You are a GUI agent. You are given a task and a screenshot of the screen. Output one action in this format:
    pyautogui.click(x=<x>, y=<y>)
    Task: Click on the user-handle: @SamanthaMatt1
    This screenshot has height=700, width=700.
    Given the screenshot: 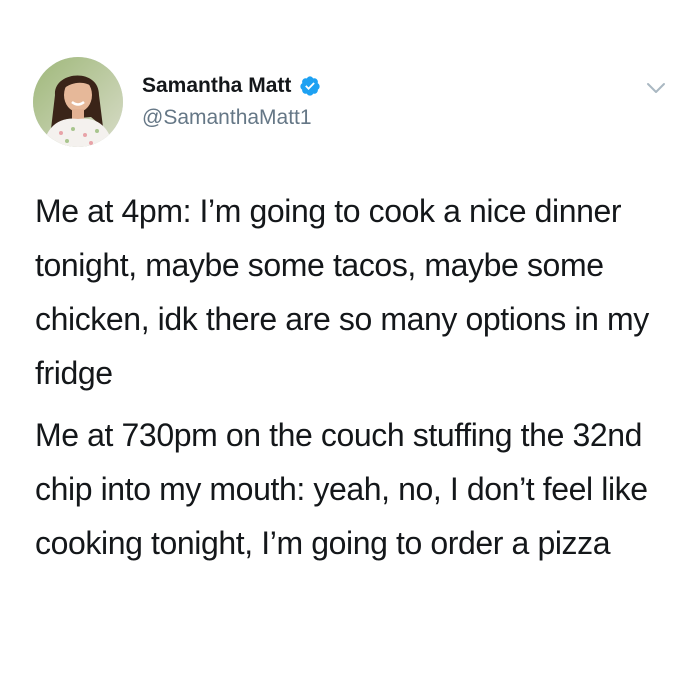 What is the action you would take?
    pyautogui.click(x=227, y=118)
    